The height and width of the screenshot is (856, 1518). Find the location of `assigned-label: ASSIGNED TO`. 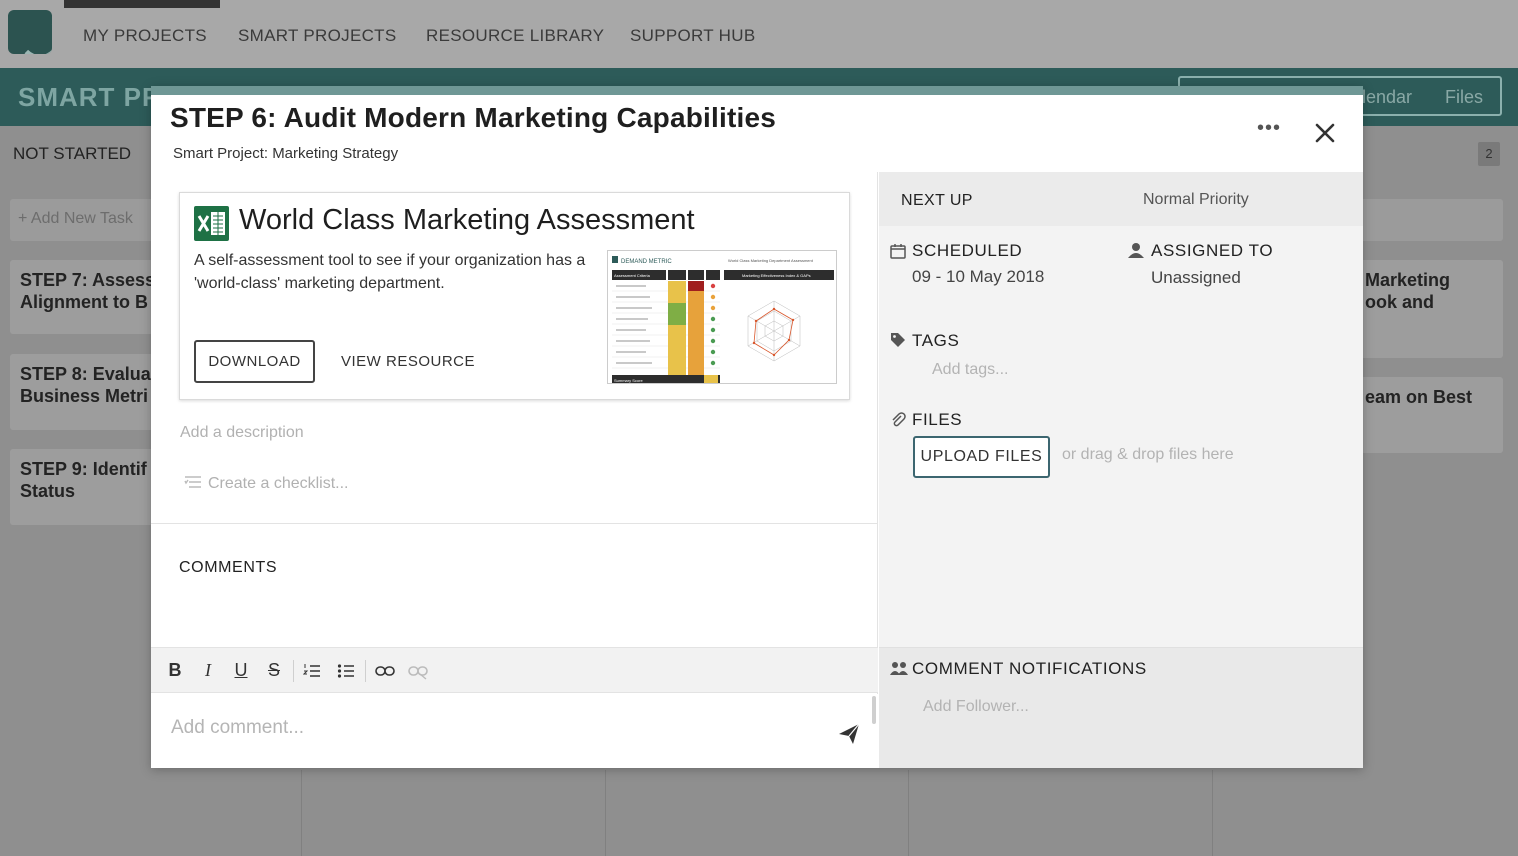

assigned-label: ASSIGNED TO is located at coordinates (1212, 250).